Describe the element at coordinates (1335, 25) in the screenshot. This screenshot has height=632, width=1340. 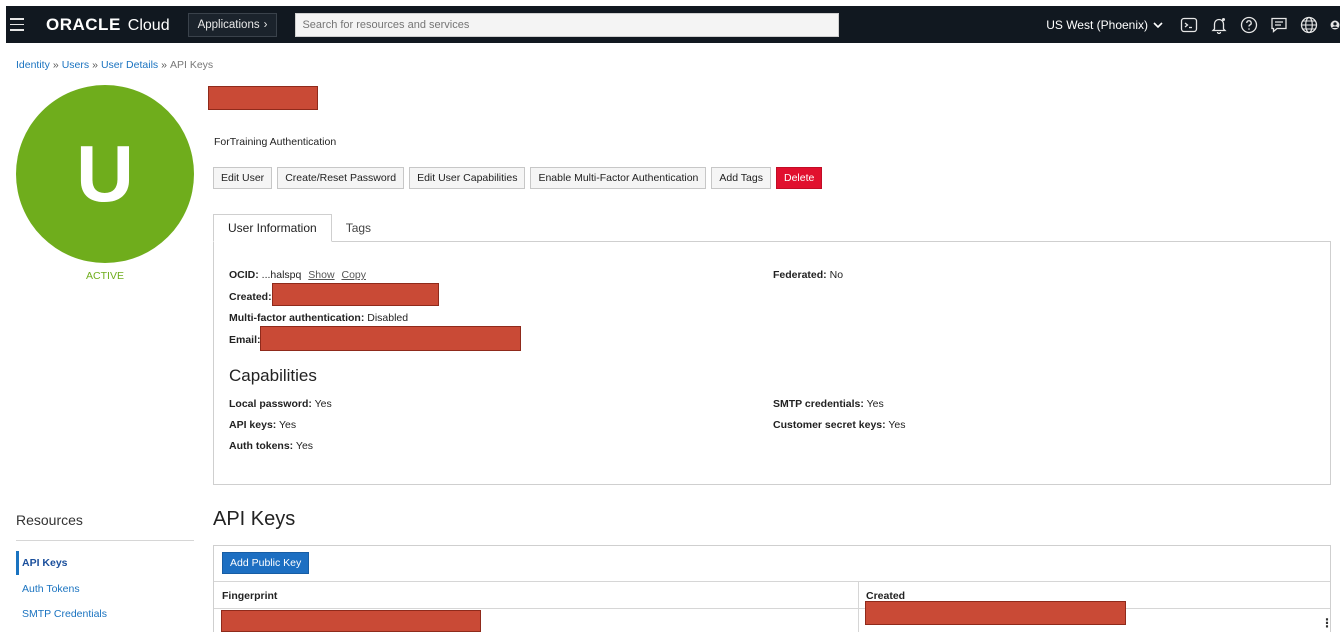
I see `user-profile-icon` at that location.